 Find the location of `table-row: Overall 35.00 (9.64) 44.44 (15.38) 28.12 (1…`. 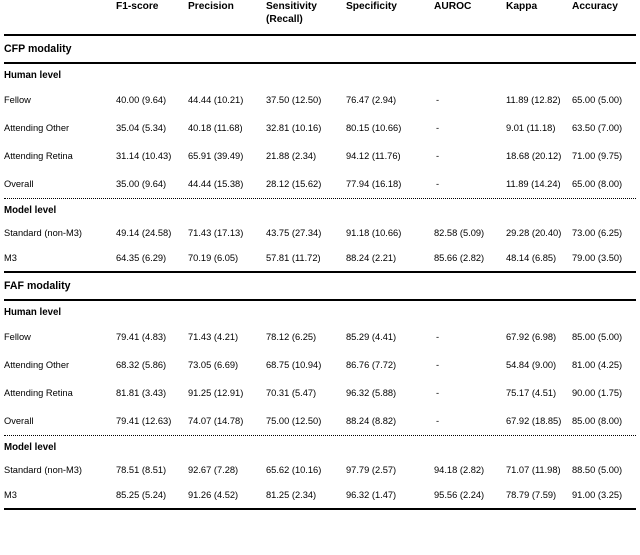

table-row: Overall 35.00 (9.64) 44.44 (15.38) 28.12 (1… is located at coordinates (320, 184).